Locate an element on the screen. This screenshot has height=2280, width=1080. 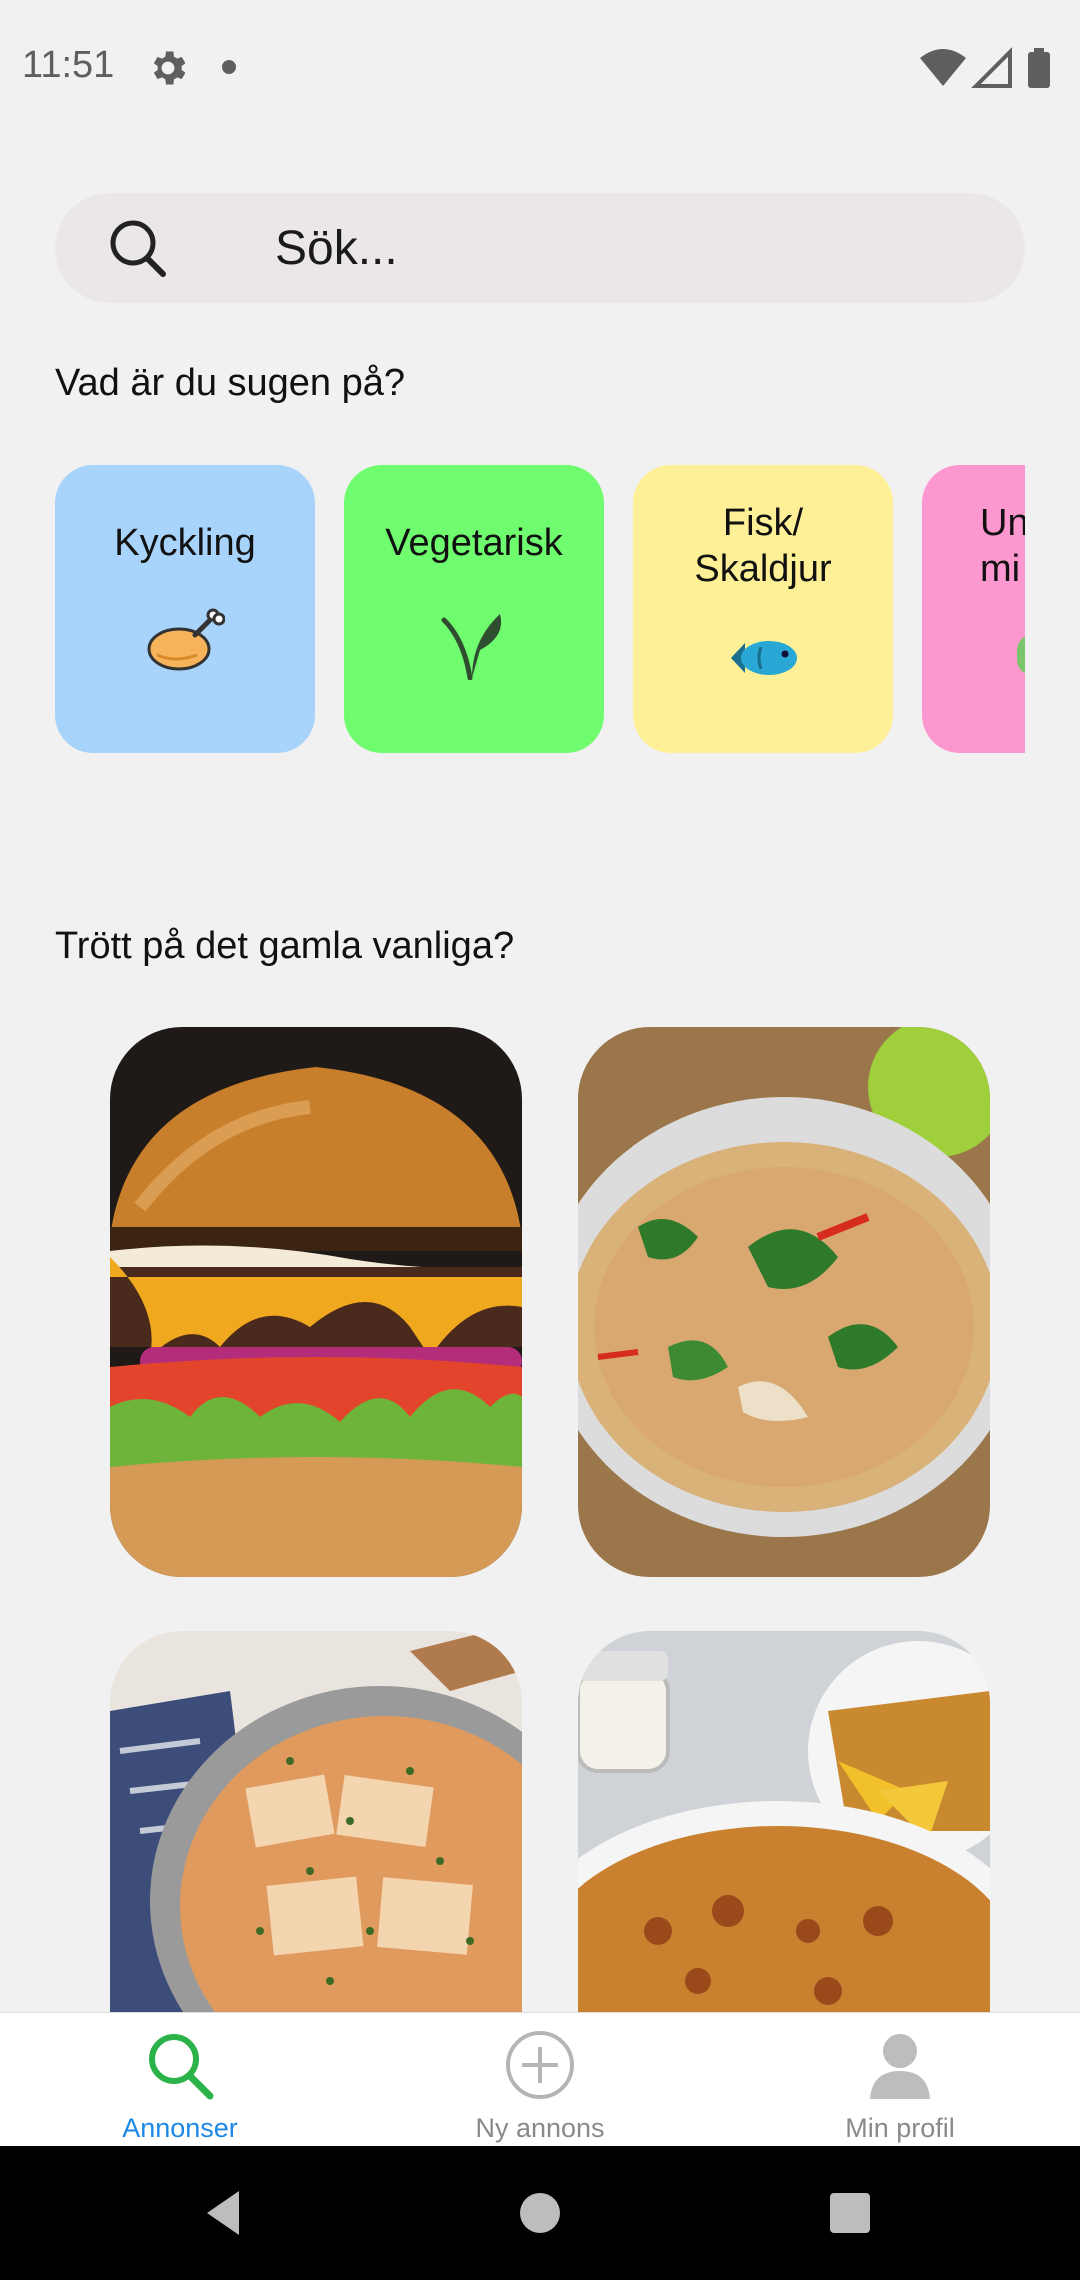
settings-gear-icon is located at coordinates (169, 68).